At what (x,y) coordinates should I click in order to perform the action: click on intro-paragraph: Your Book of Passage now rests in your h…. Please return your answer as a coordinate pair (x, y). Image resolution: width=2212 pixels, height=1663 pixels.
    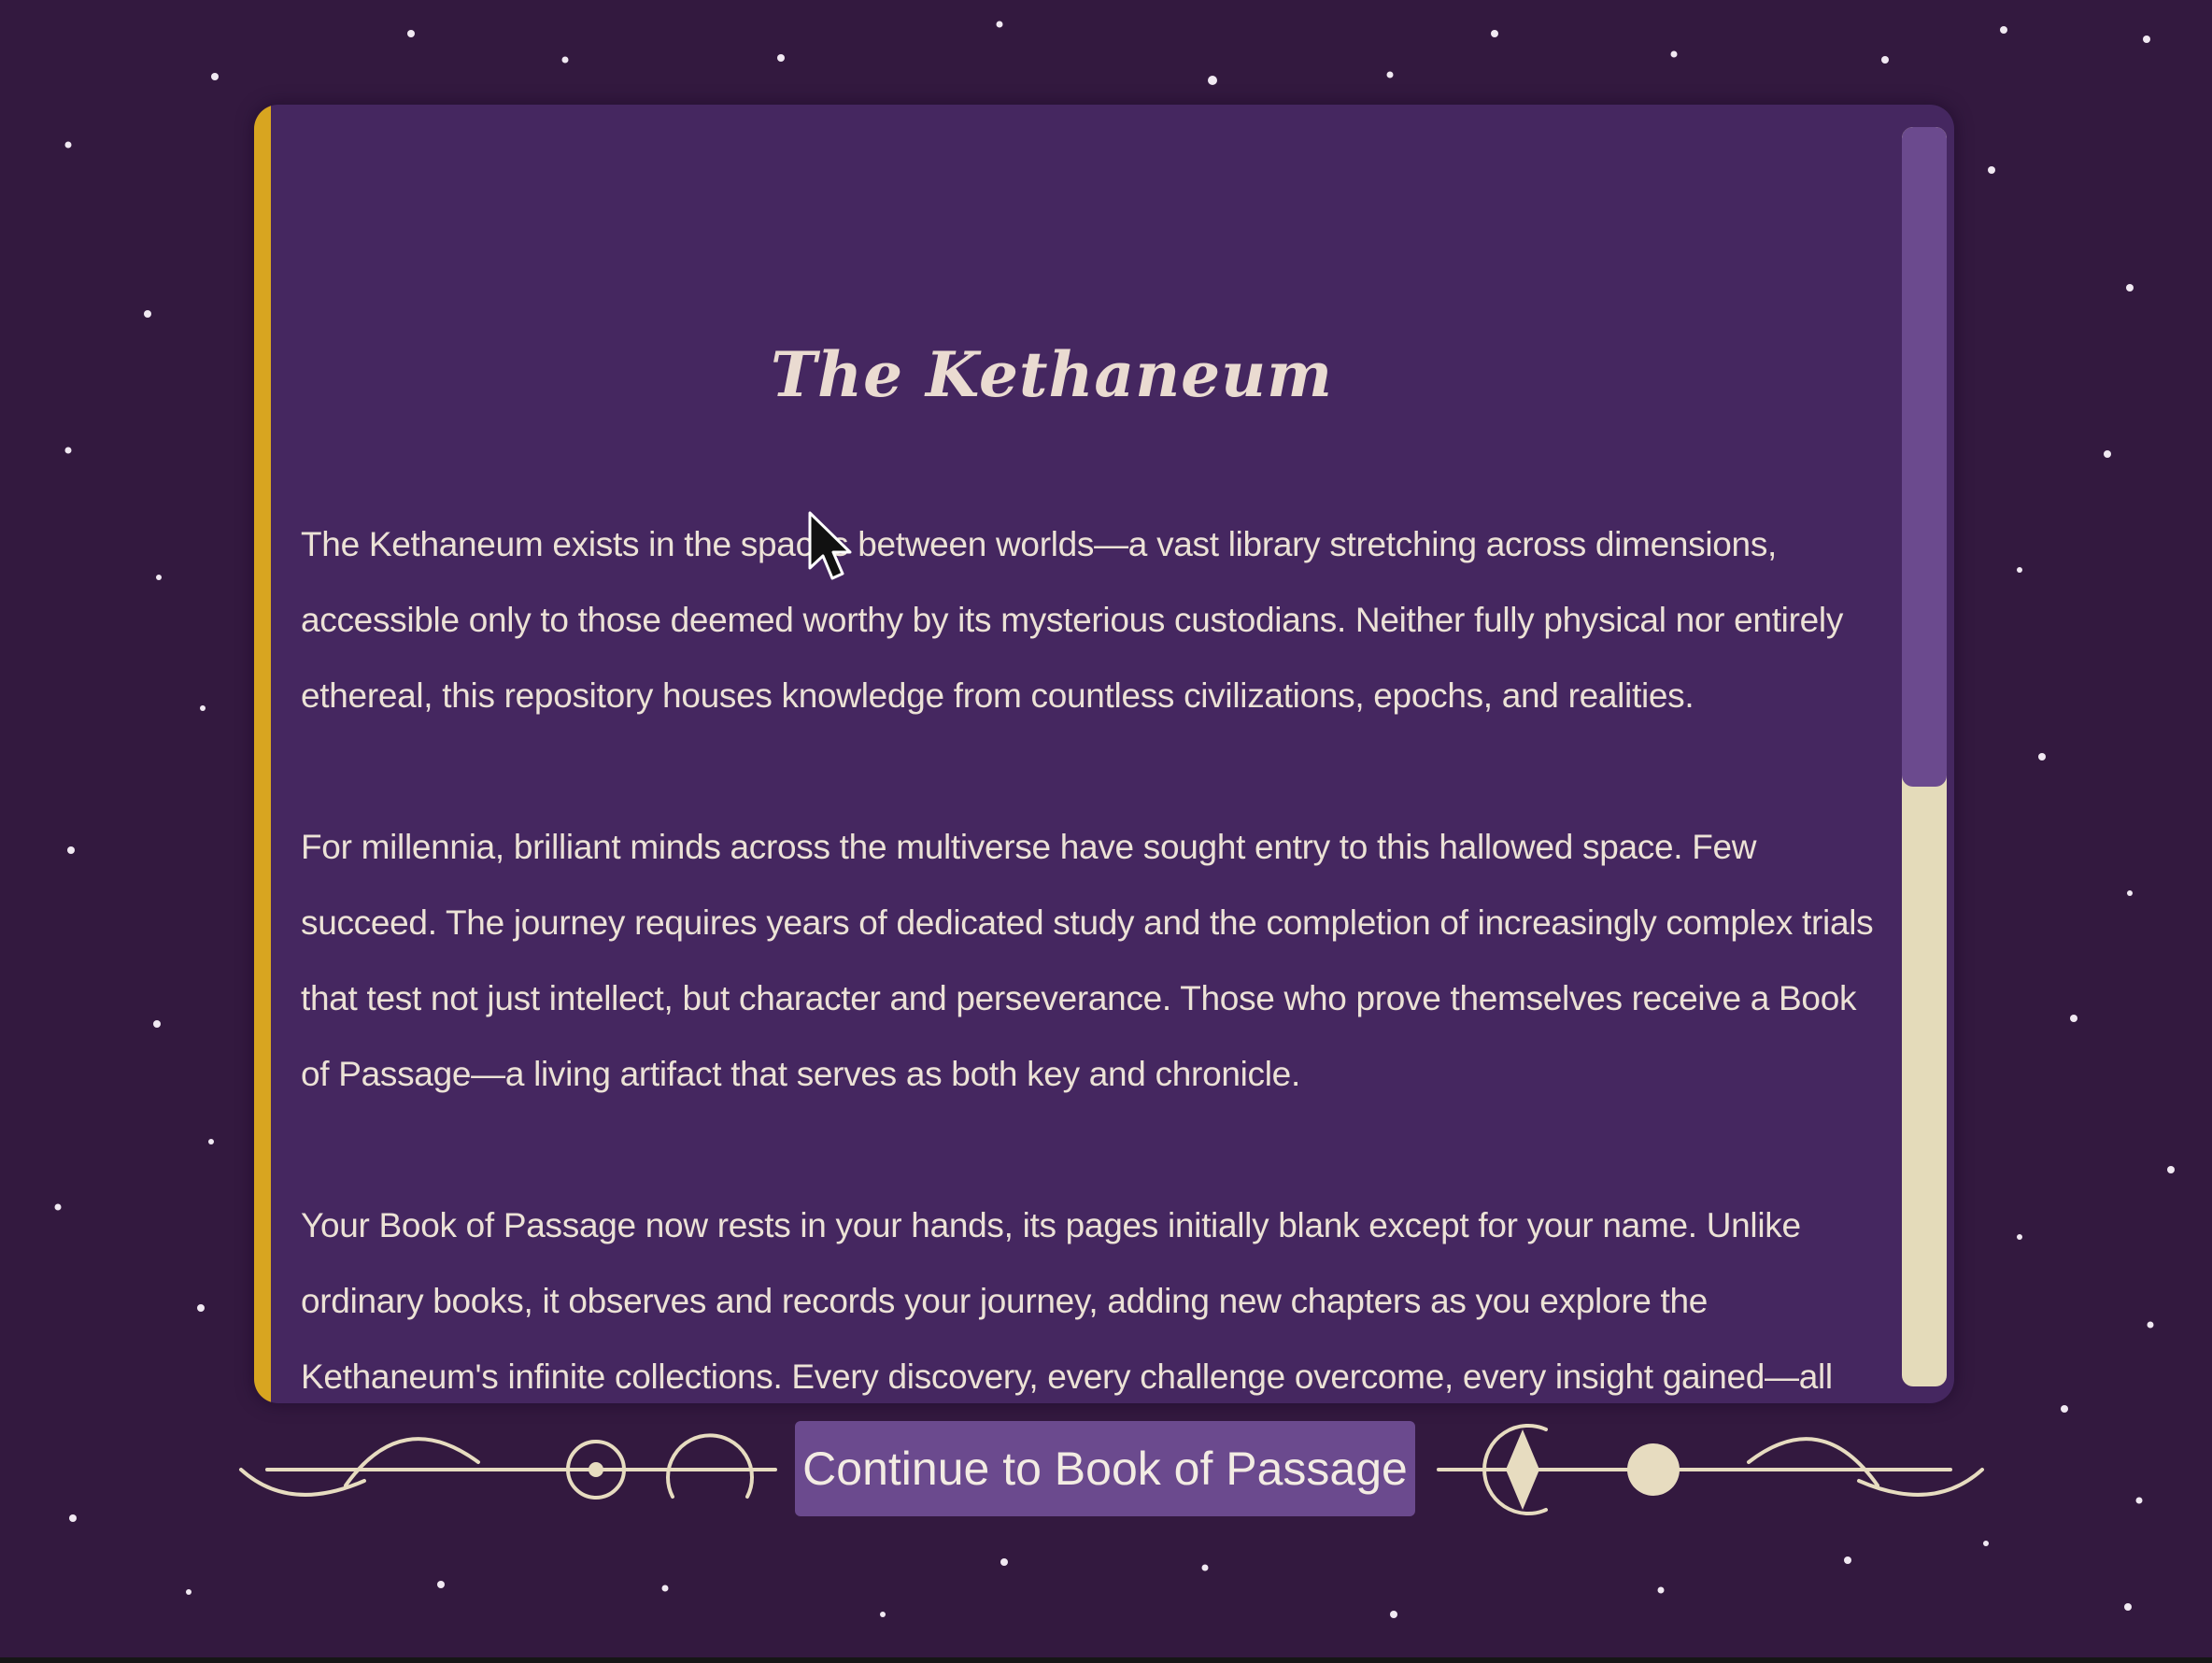
    Looking at the image, I should click on (1067, 1301).